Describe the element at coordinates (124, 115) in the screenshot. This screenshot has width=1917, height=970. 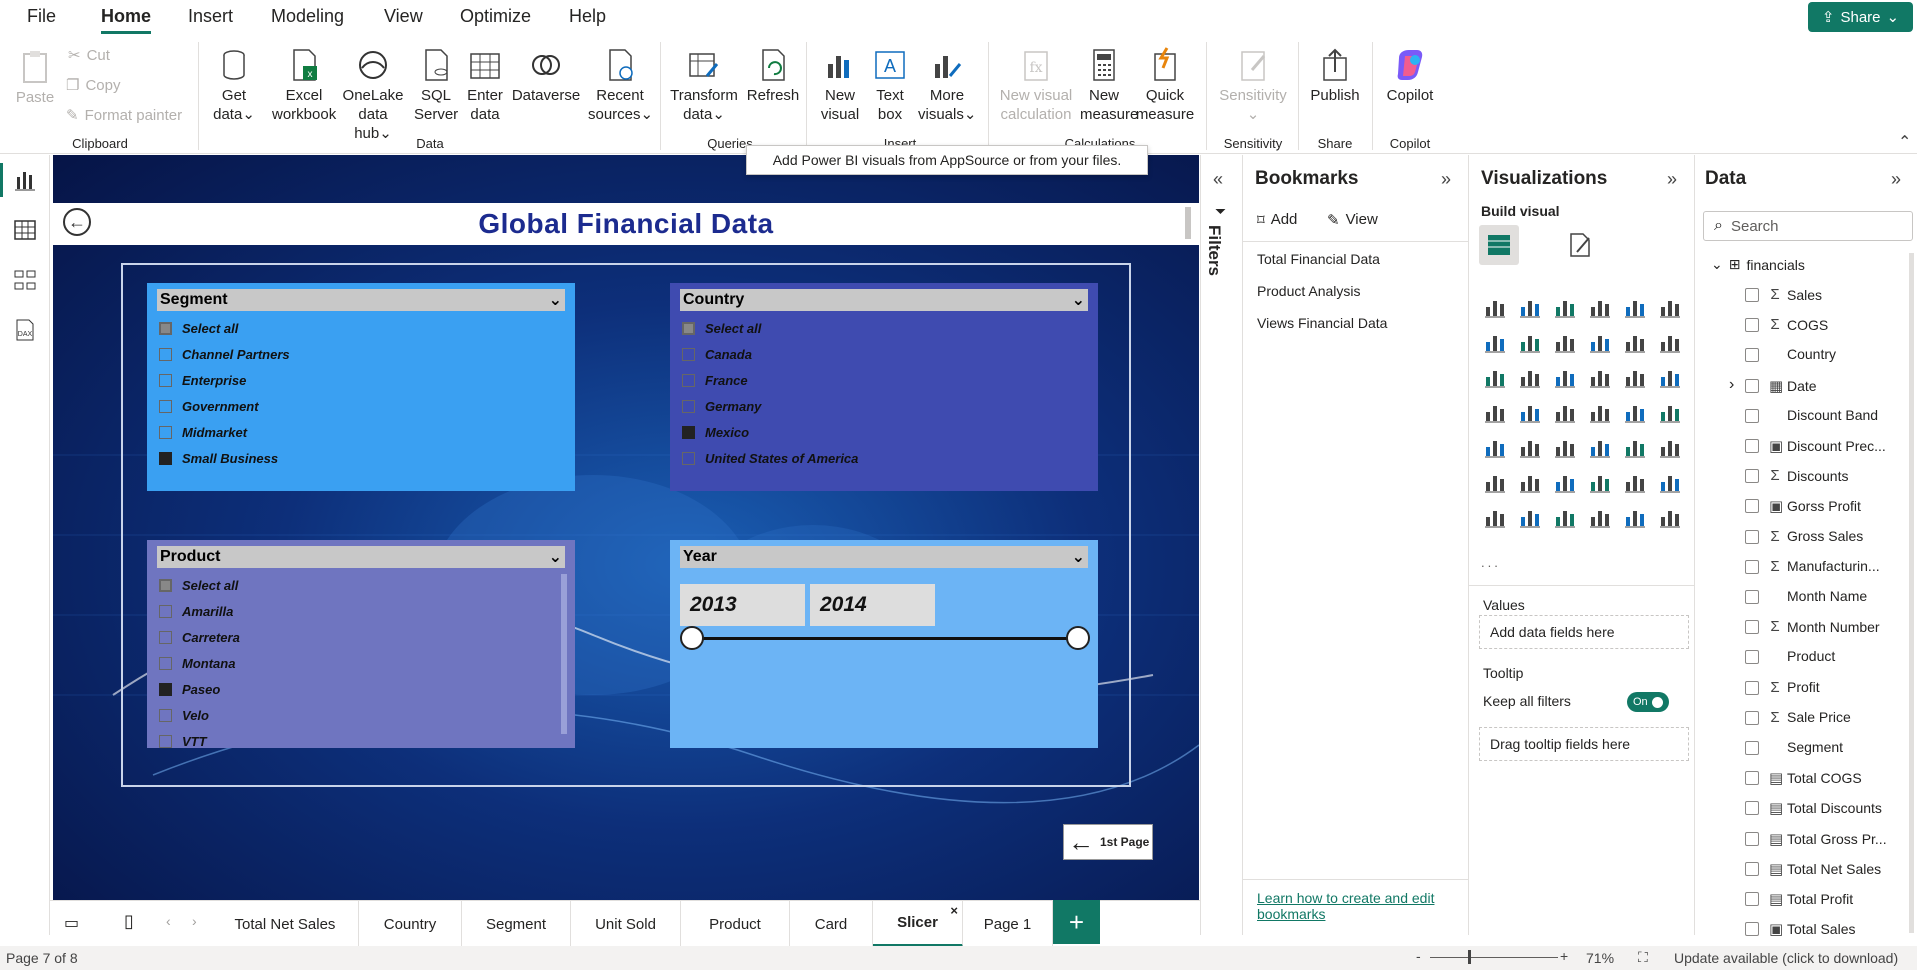
I see `format-painter-button: ✎ Format painter` at that location.